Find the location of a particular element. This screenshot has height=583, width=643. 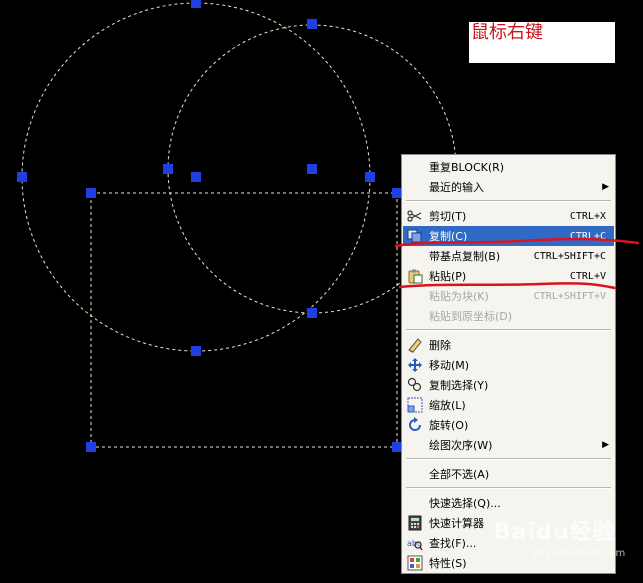

menu-item-label: 特性(S) is located at coordinates (448, 563).